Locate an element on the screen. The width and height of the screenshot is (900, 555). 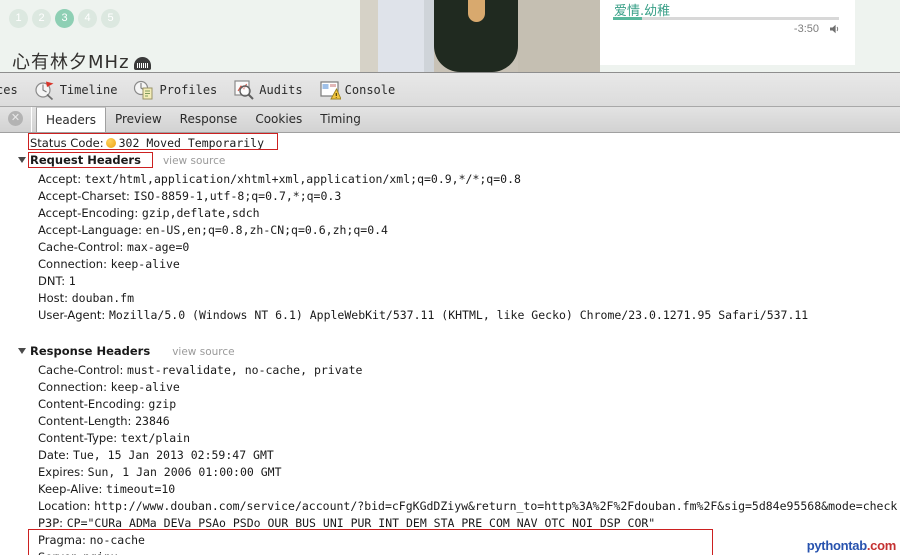
header-value: ISO-8859-1,utf-8;q=0.7,*;q=0.3 is located at coordinates (237, 196).